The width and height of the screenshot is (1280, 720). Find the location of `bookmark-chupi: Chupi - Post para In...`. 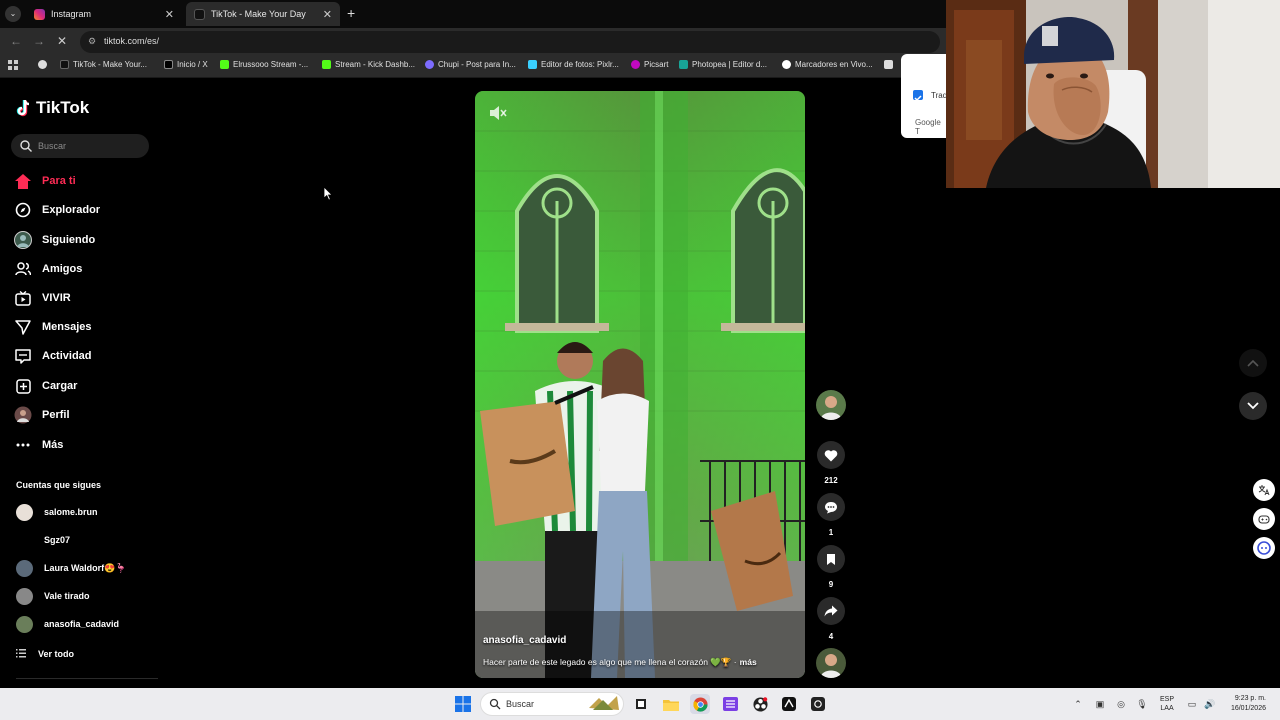

bookmark-chupi: Chupi - Post para In... is located at coordinates (470, 64).